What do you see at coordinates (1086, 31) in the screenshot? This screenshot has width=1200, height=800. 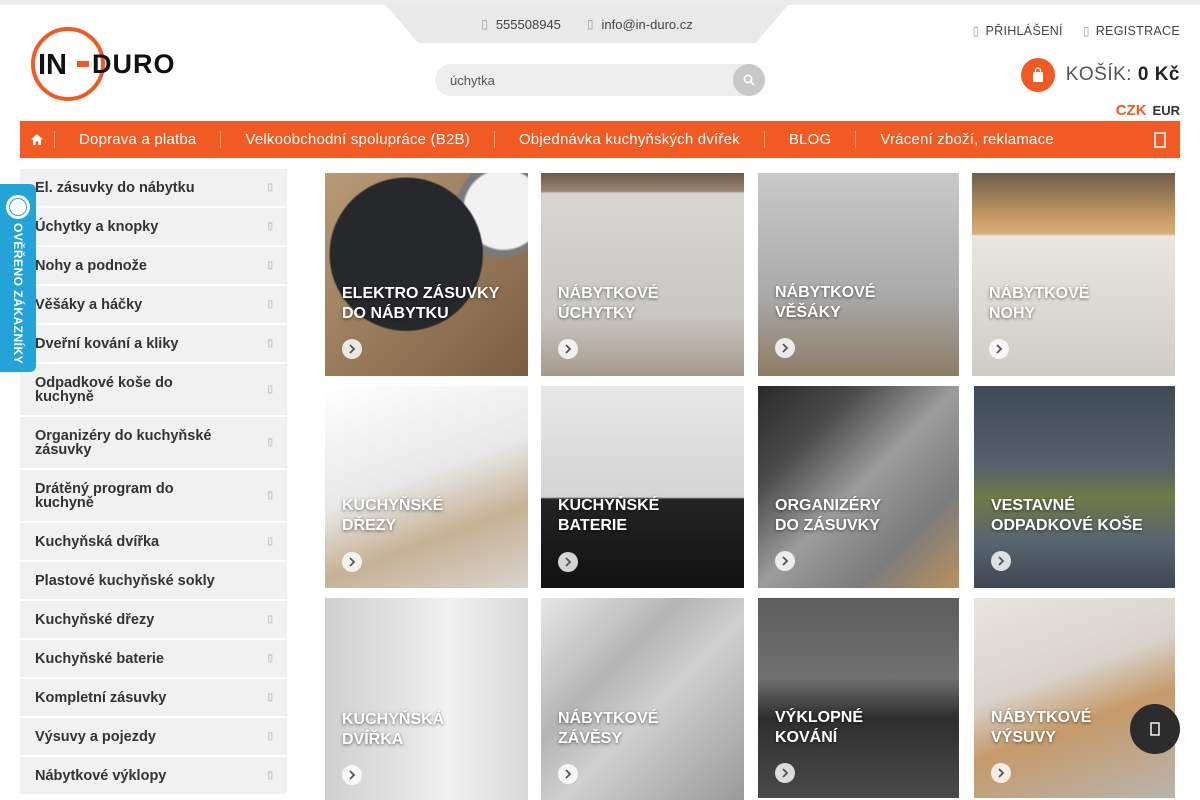 I see `register-icon: ▯` at bounding box center [1086, 31].